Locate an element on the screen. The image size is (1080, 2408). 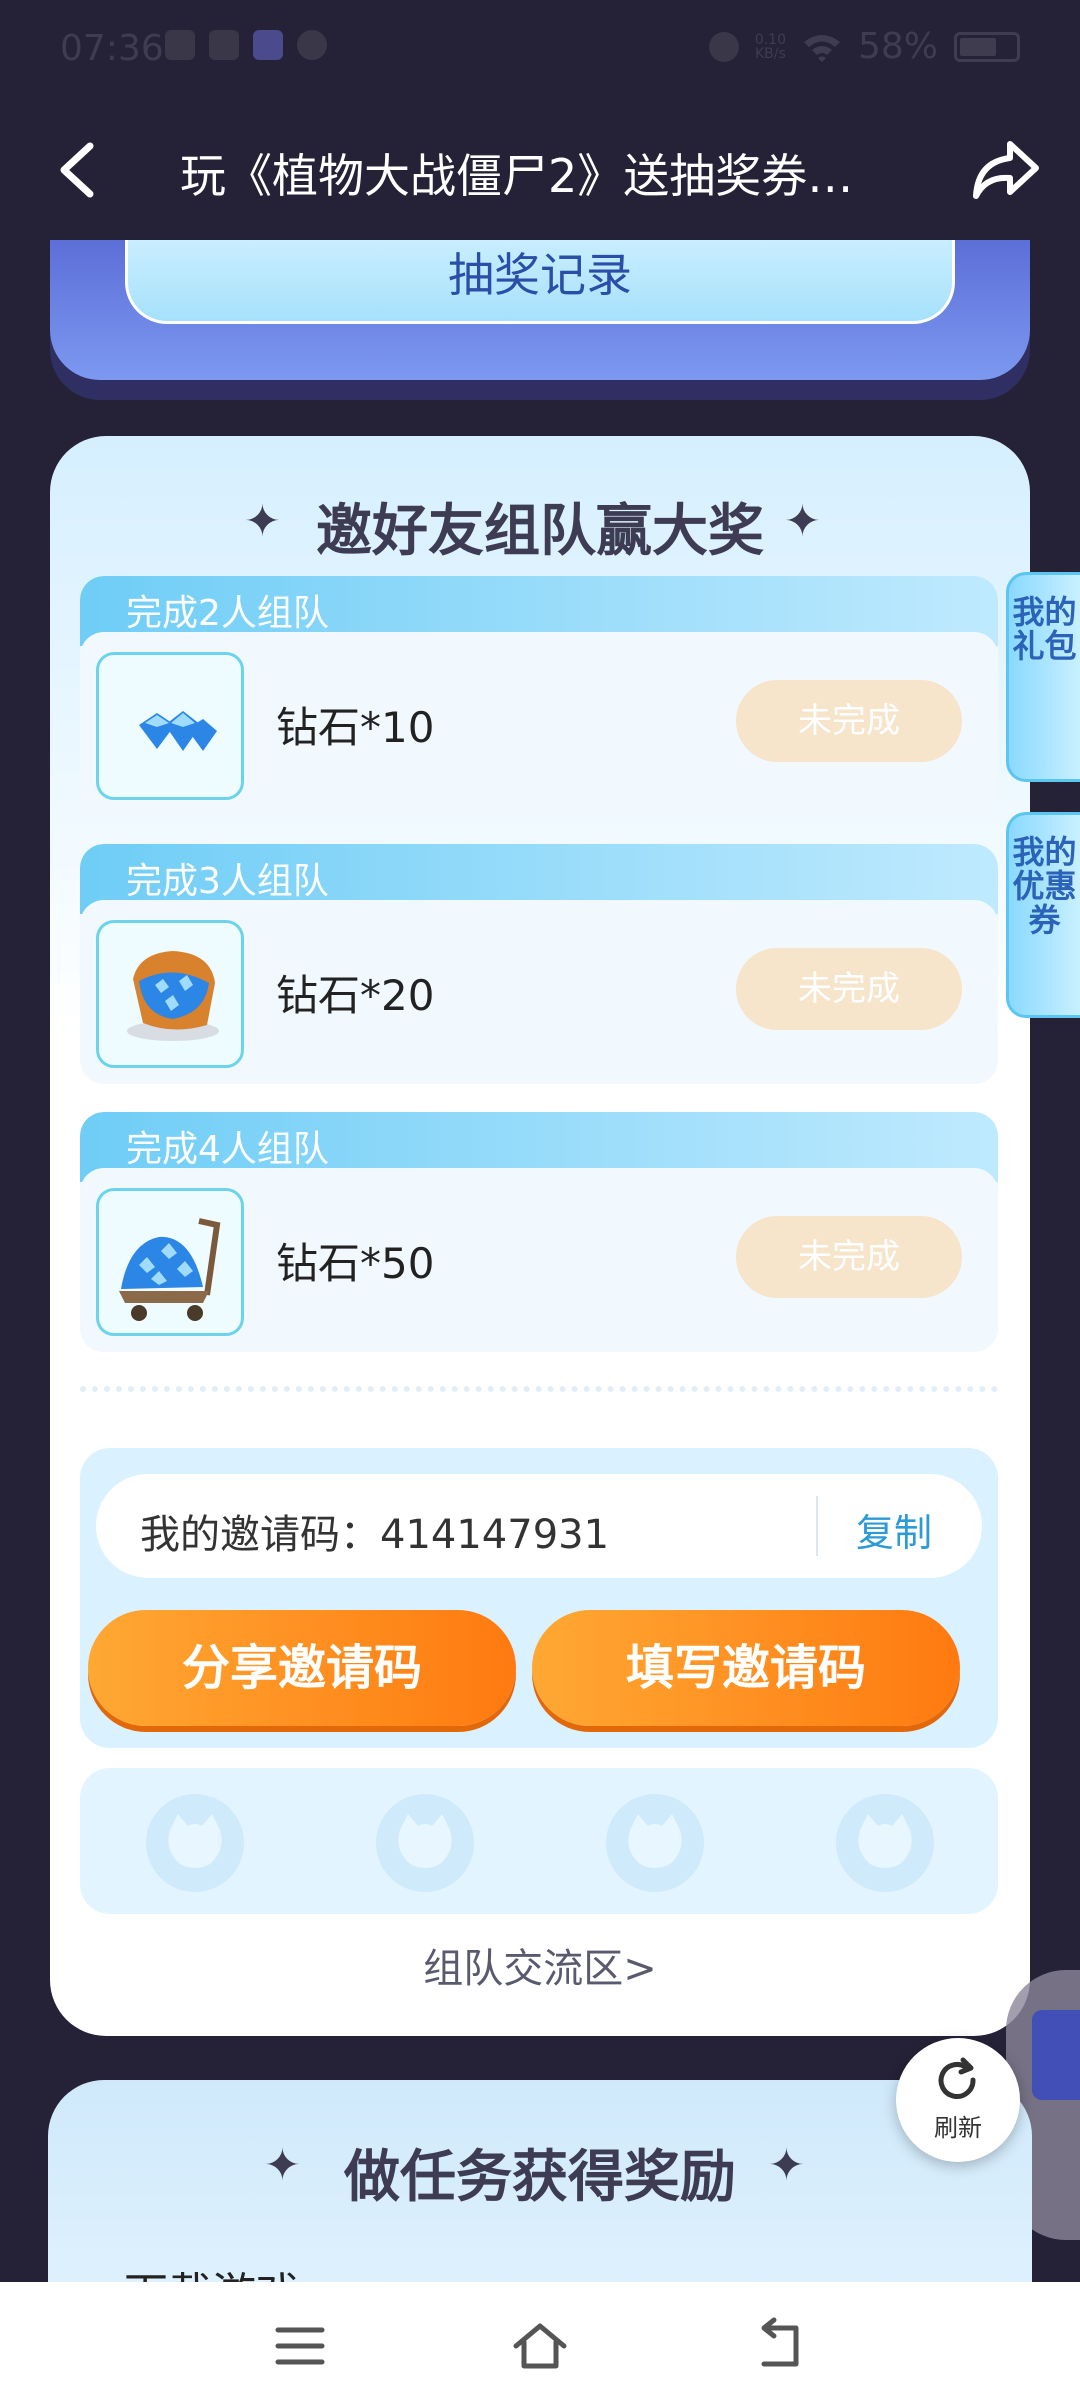
share-icon is located at coordinates (1005, 170).